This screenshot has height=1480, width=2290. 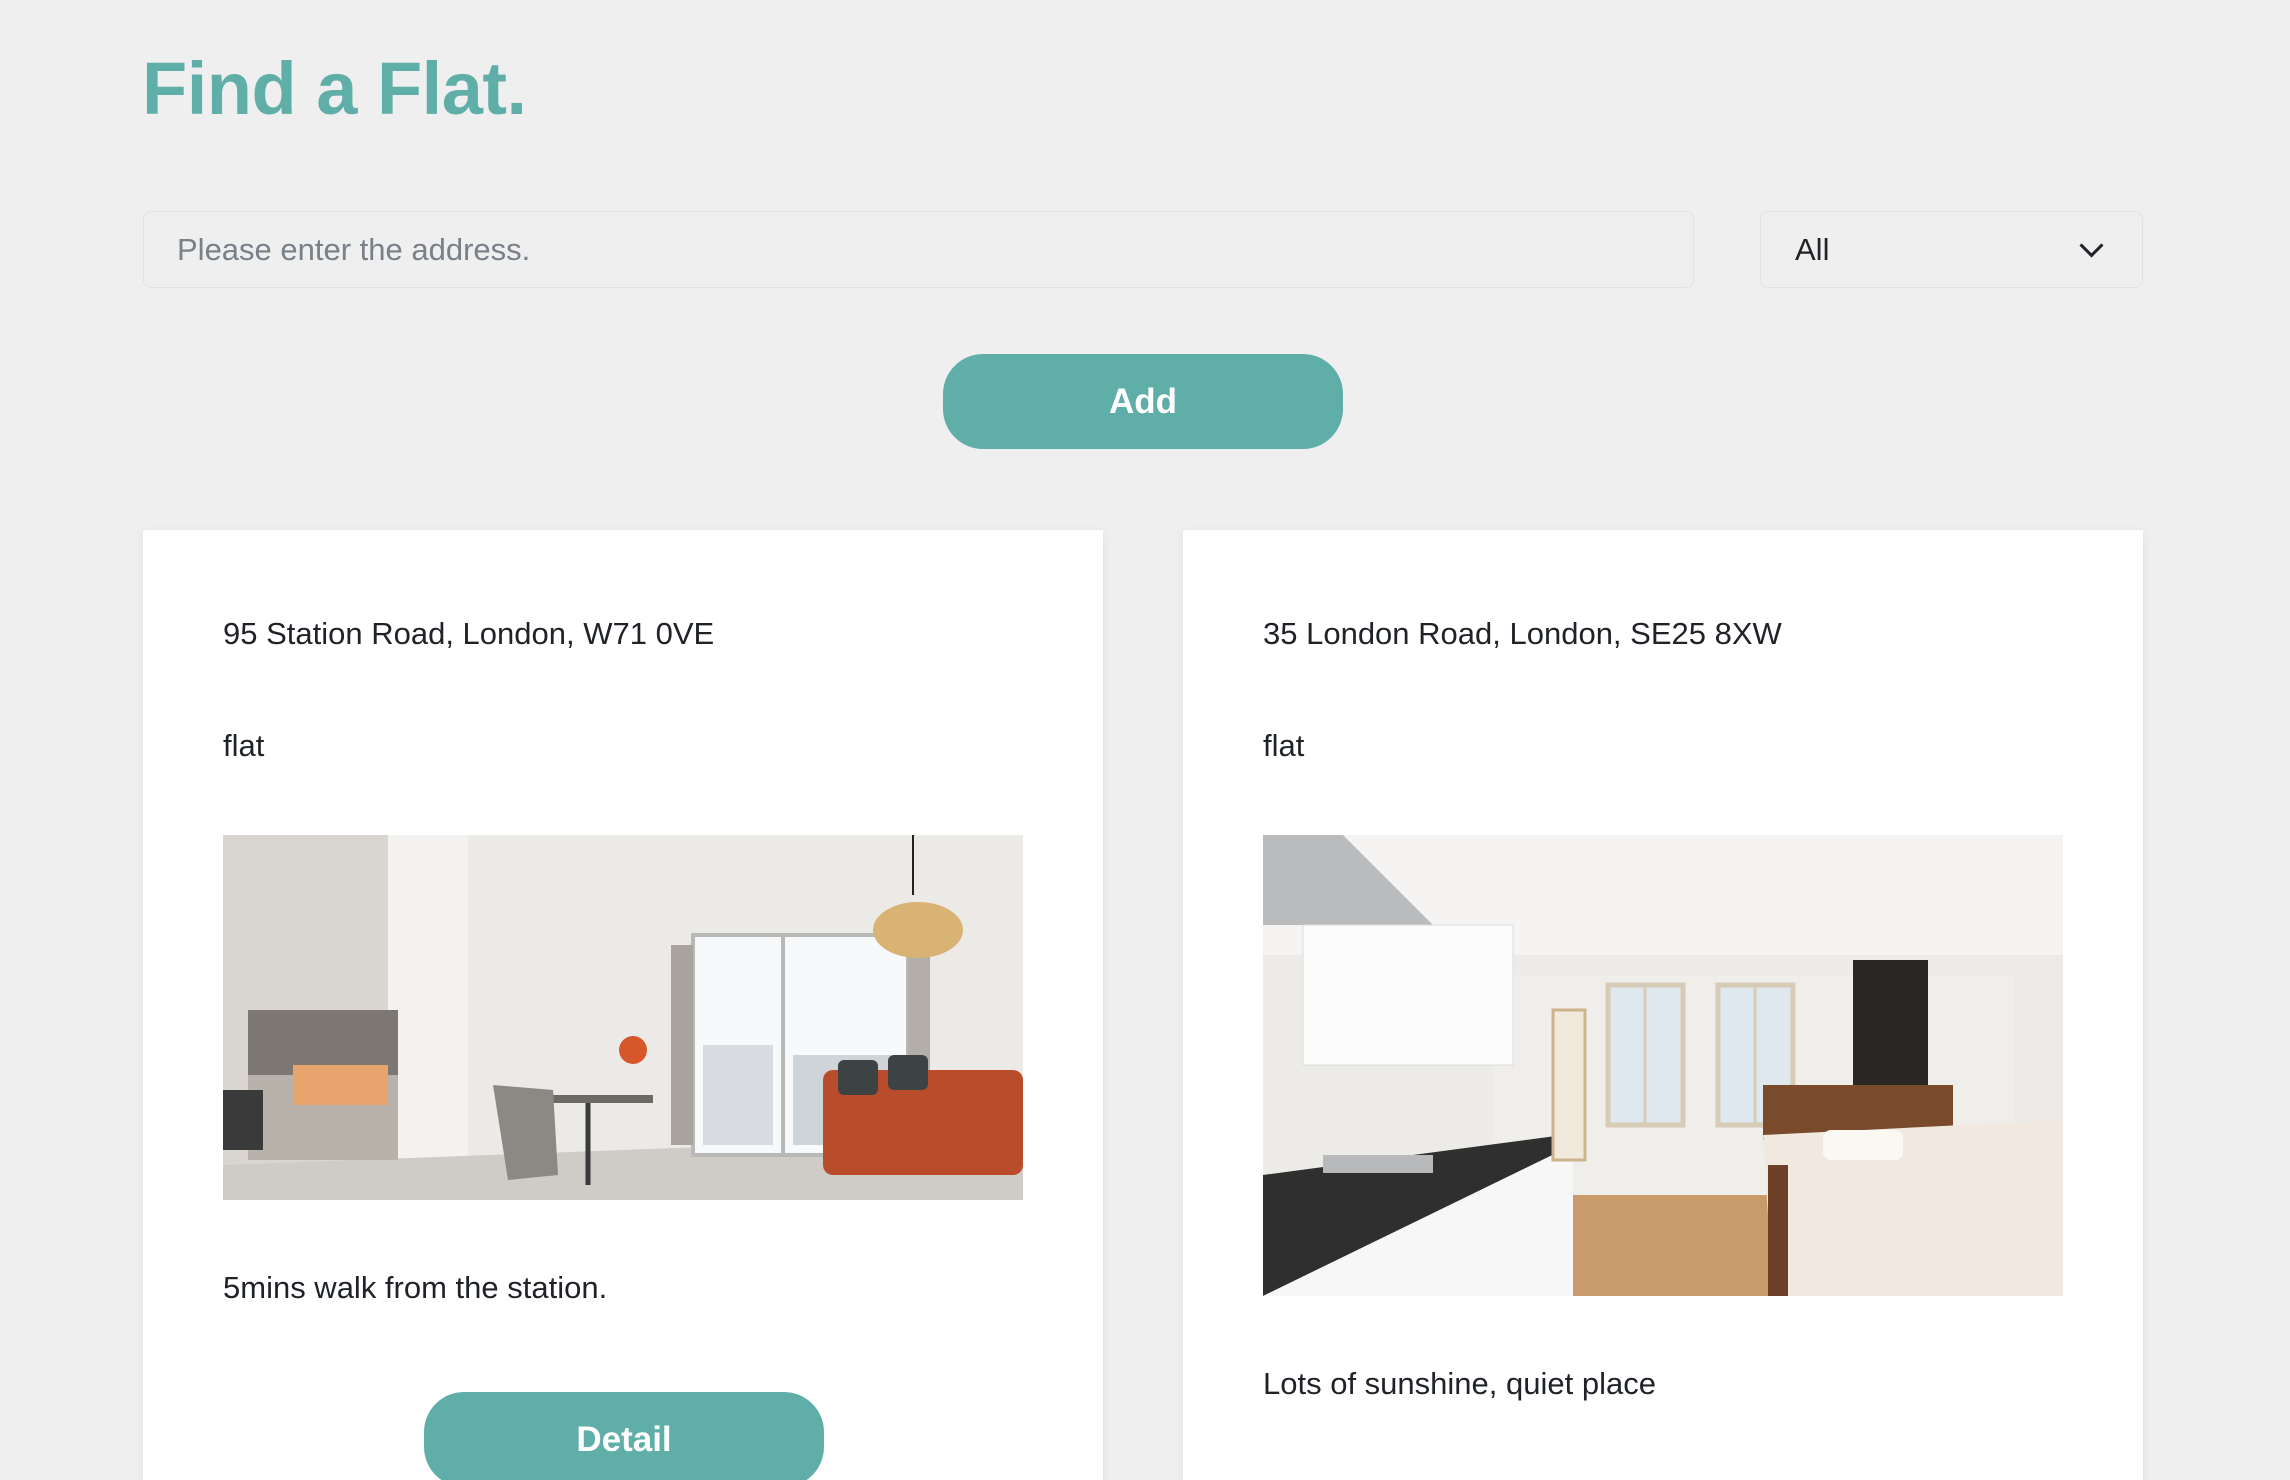 I want to click on page-title: Find a Flat., so click(x=334, y=88).